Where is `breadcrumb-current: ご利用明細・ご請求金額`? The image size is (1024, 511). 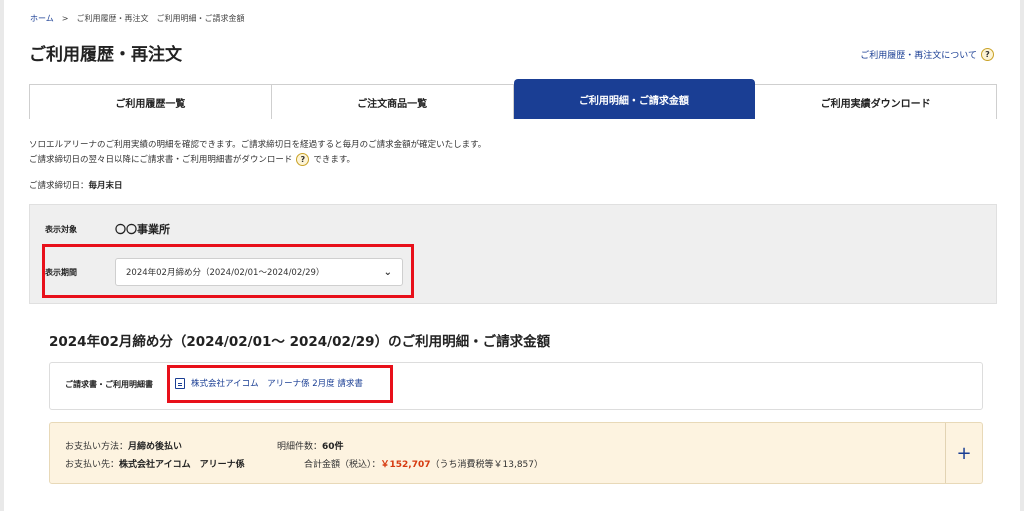
breadcrumb-current: ご利用明細・ご請求金額 is located at coordinates (200, 18).